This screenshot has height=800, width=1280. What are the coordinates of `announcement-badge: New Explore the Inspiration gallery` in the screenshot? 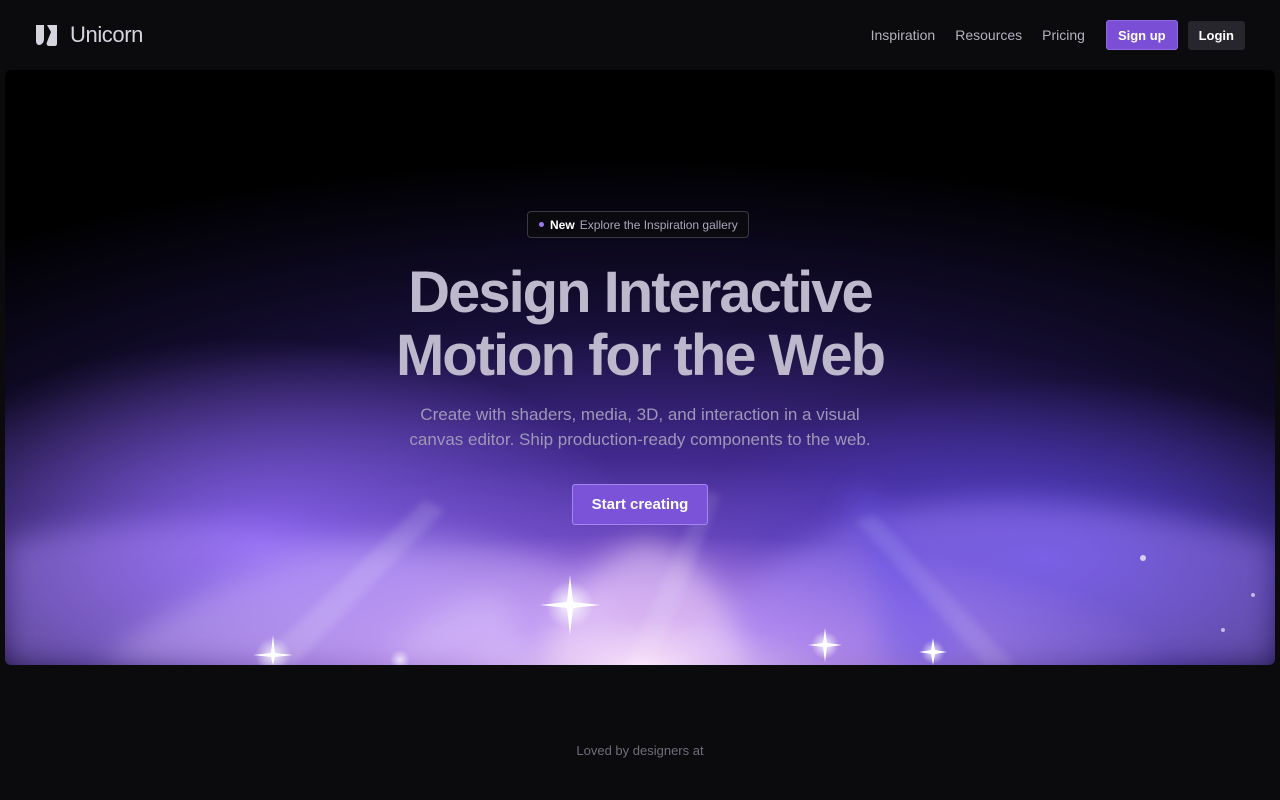 It's located at (638, 224).